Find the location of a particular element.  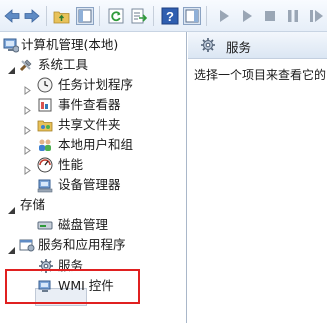

help-icon: ? is located at coordinates (170, 16).